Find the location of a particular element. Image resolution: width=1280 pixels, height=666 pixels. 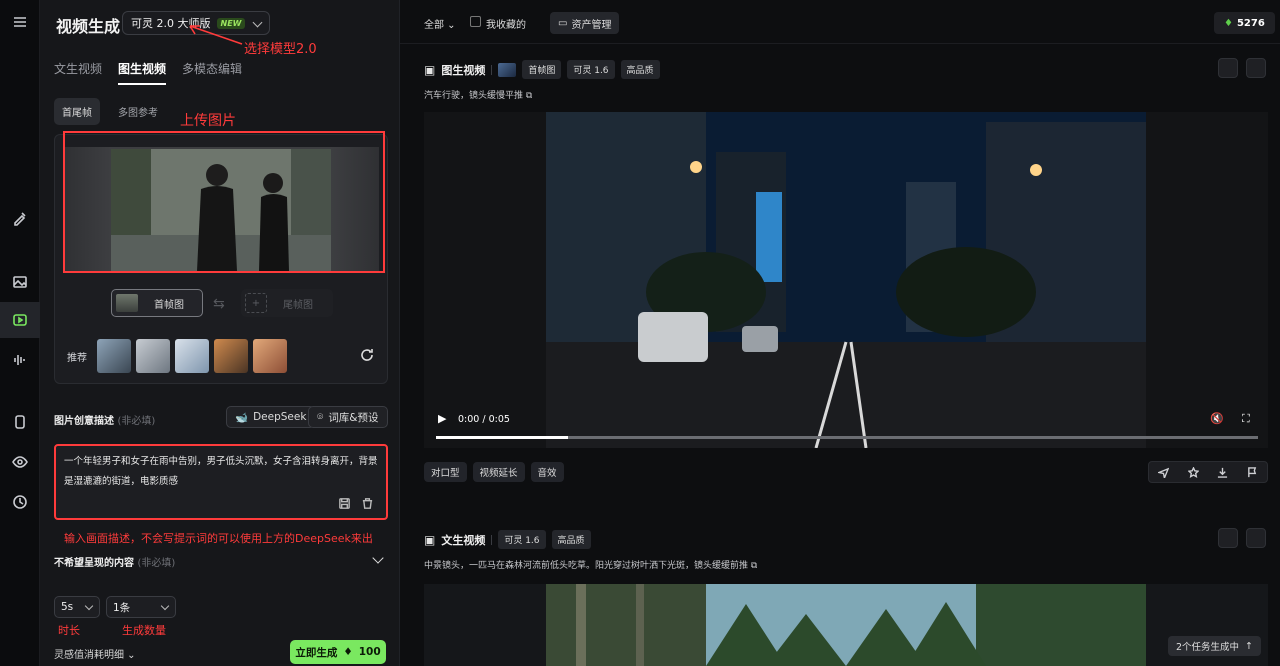

cost-detail-toggle: 灵感值消耗明细 ⌄ is located at coordinates (95, 653).